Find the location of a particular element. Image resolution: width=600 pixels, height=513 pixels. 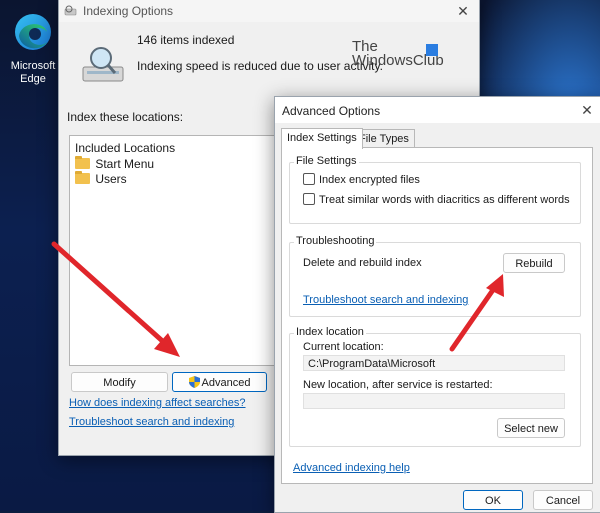

watermark-logo: The WindowsClub is located at coordinates (398, 54).